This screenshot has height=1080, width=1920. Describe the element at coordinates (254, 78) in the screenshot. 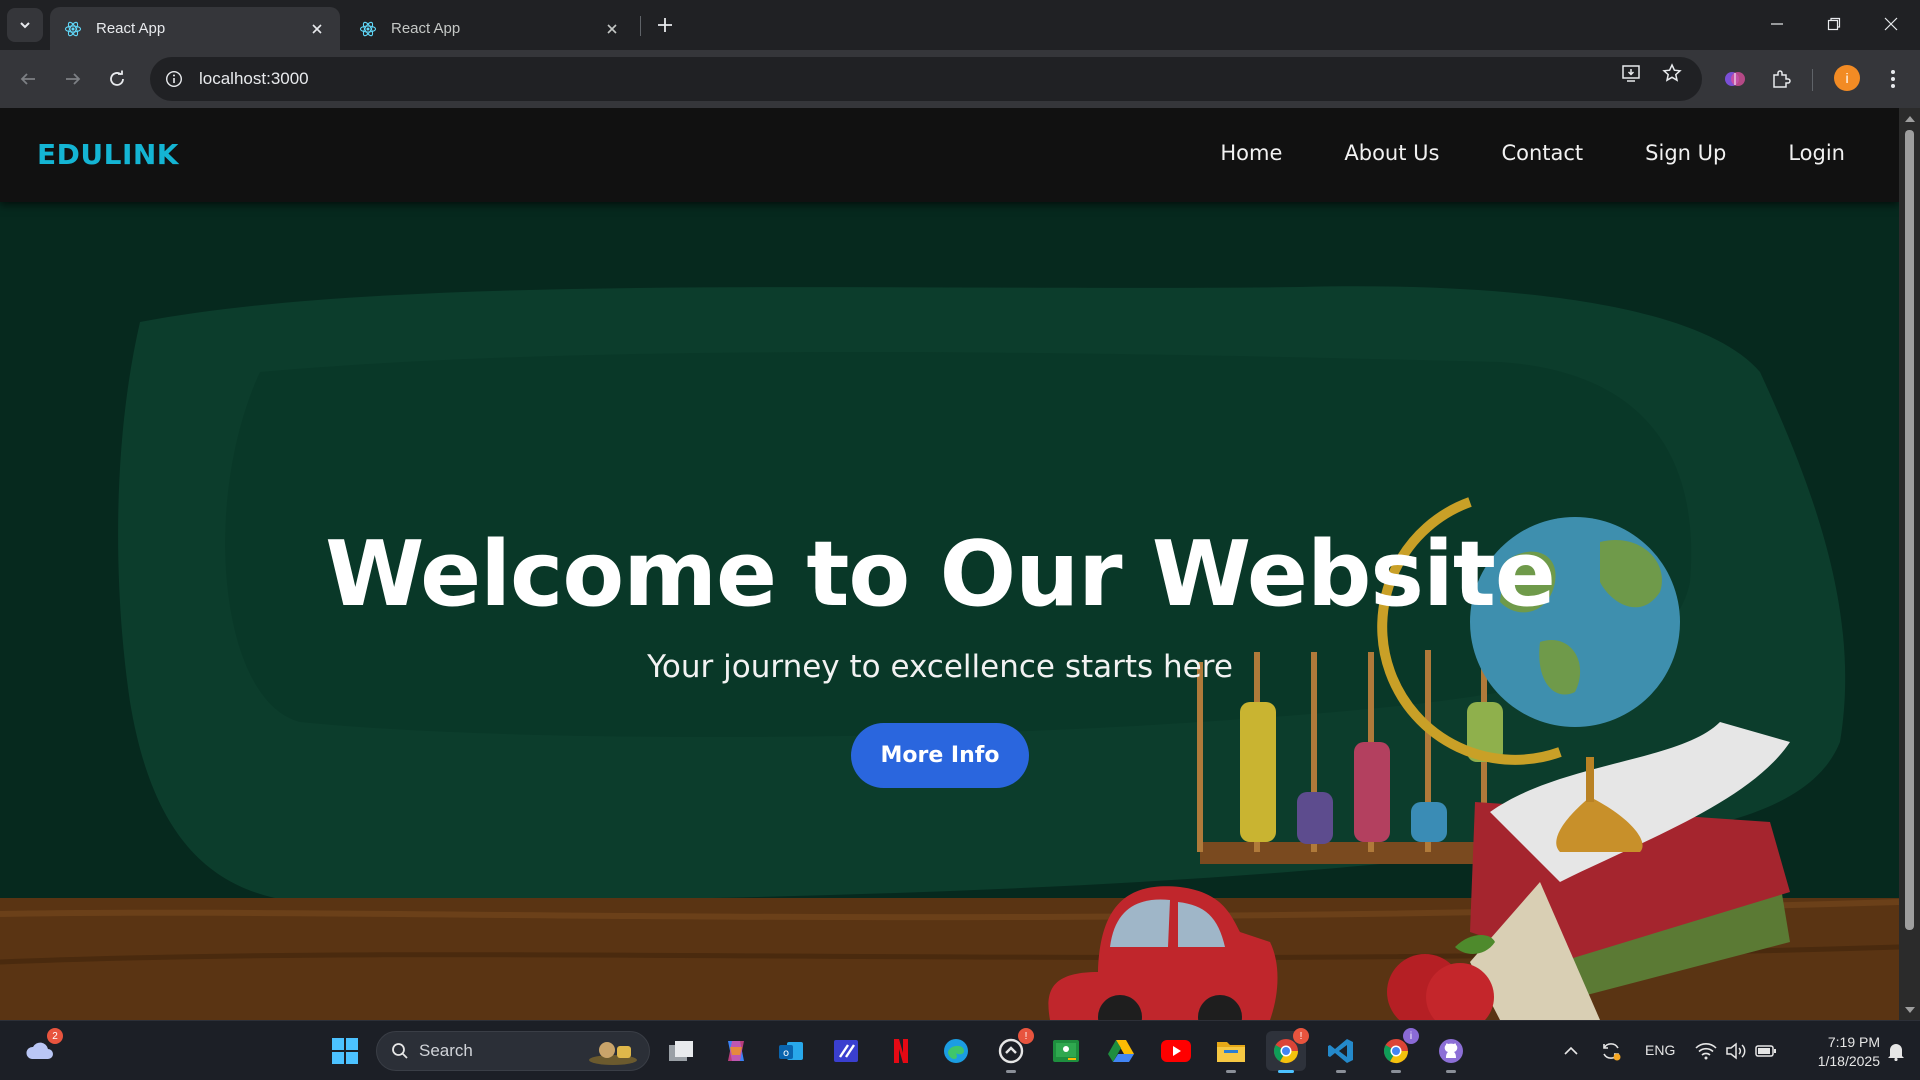

I see `url-text: localhost:3000` at that location.